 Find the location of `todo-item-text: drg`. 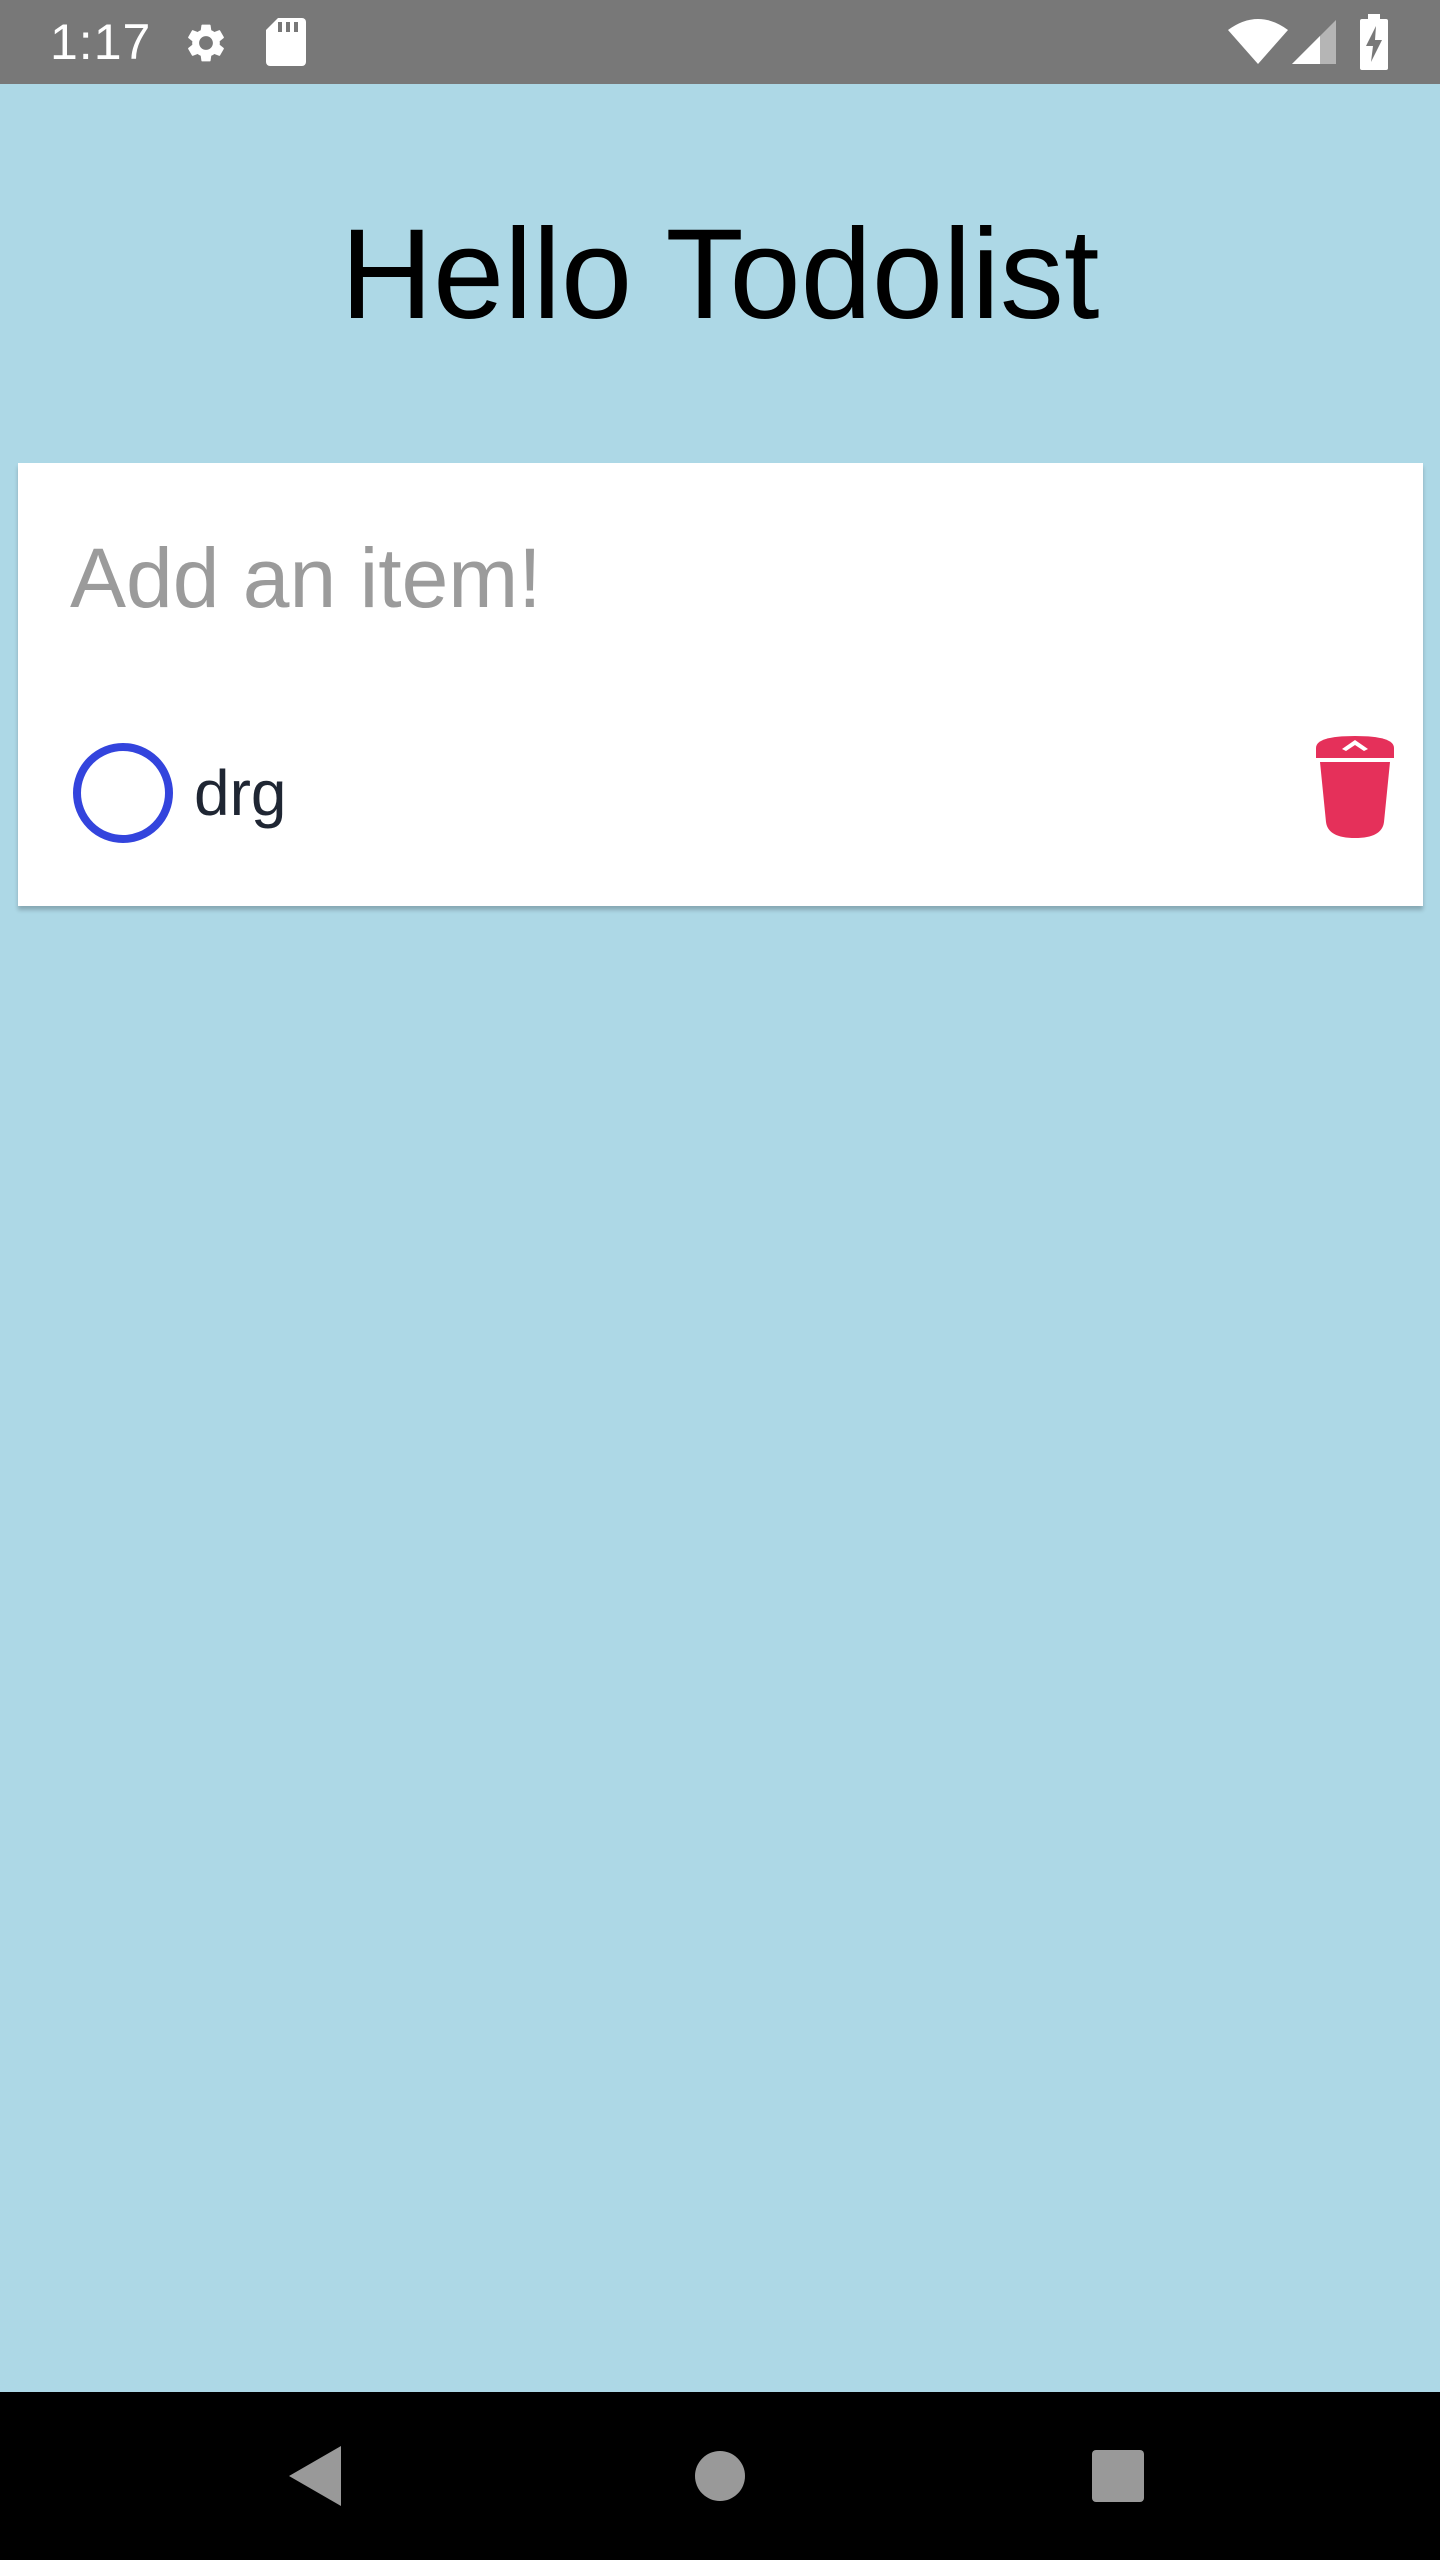

todo-item-text: drg is located at coordinates (240, 793).